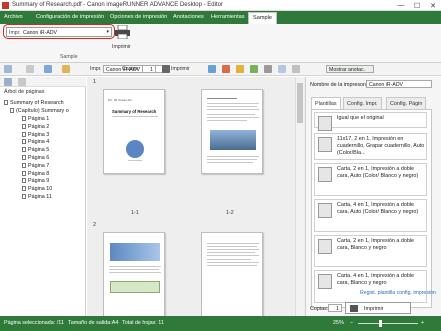 The image size is (441, 331). I want to click on menu-opciones-impresion: Opciones de impresión, so click(138, 17).